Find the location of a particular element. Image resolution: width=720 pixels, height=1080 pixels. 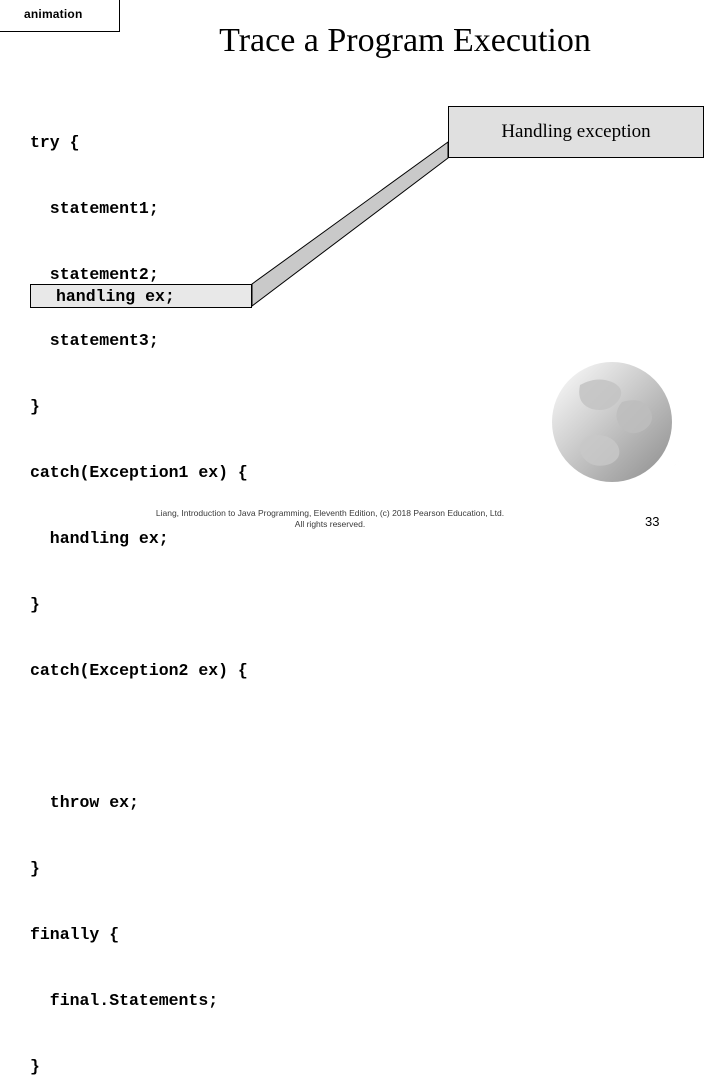

code-highlight-text: handling ex; is located at coordinates (115, 296).